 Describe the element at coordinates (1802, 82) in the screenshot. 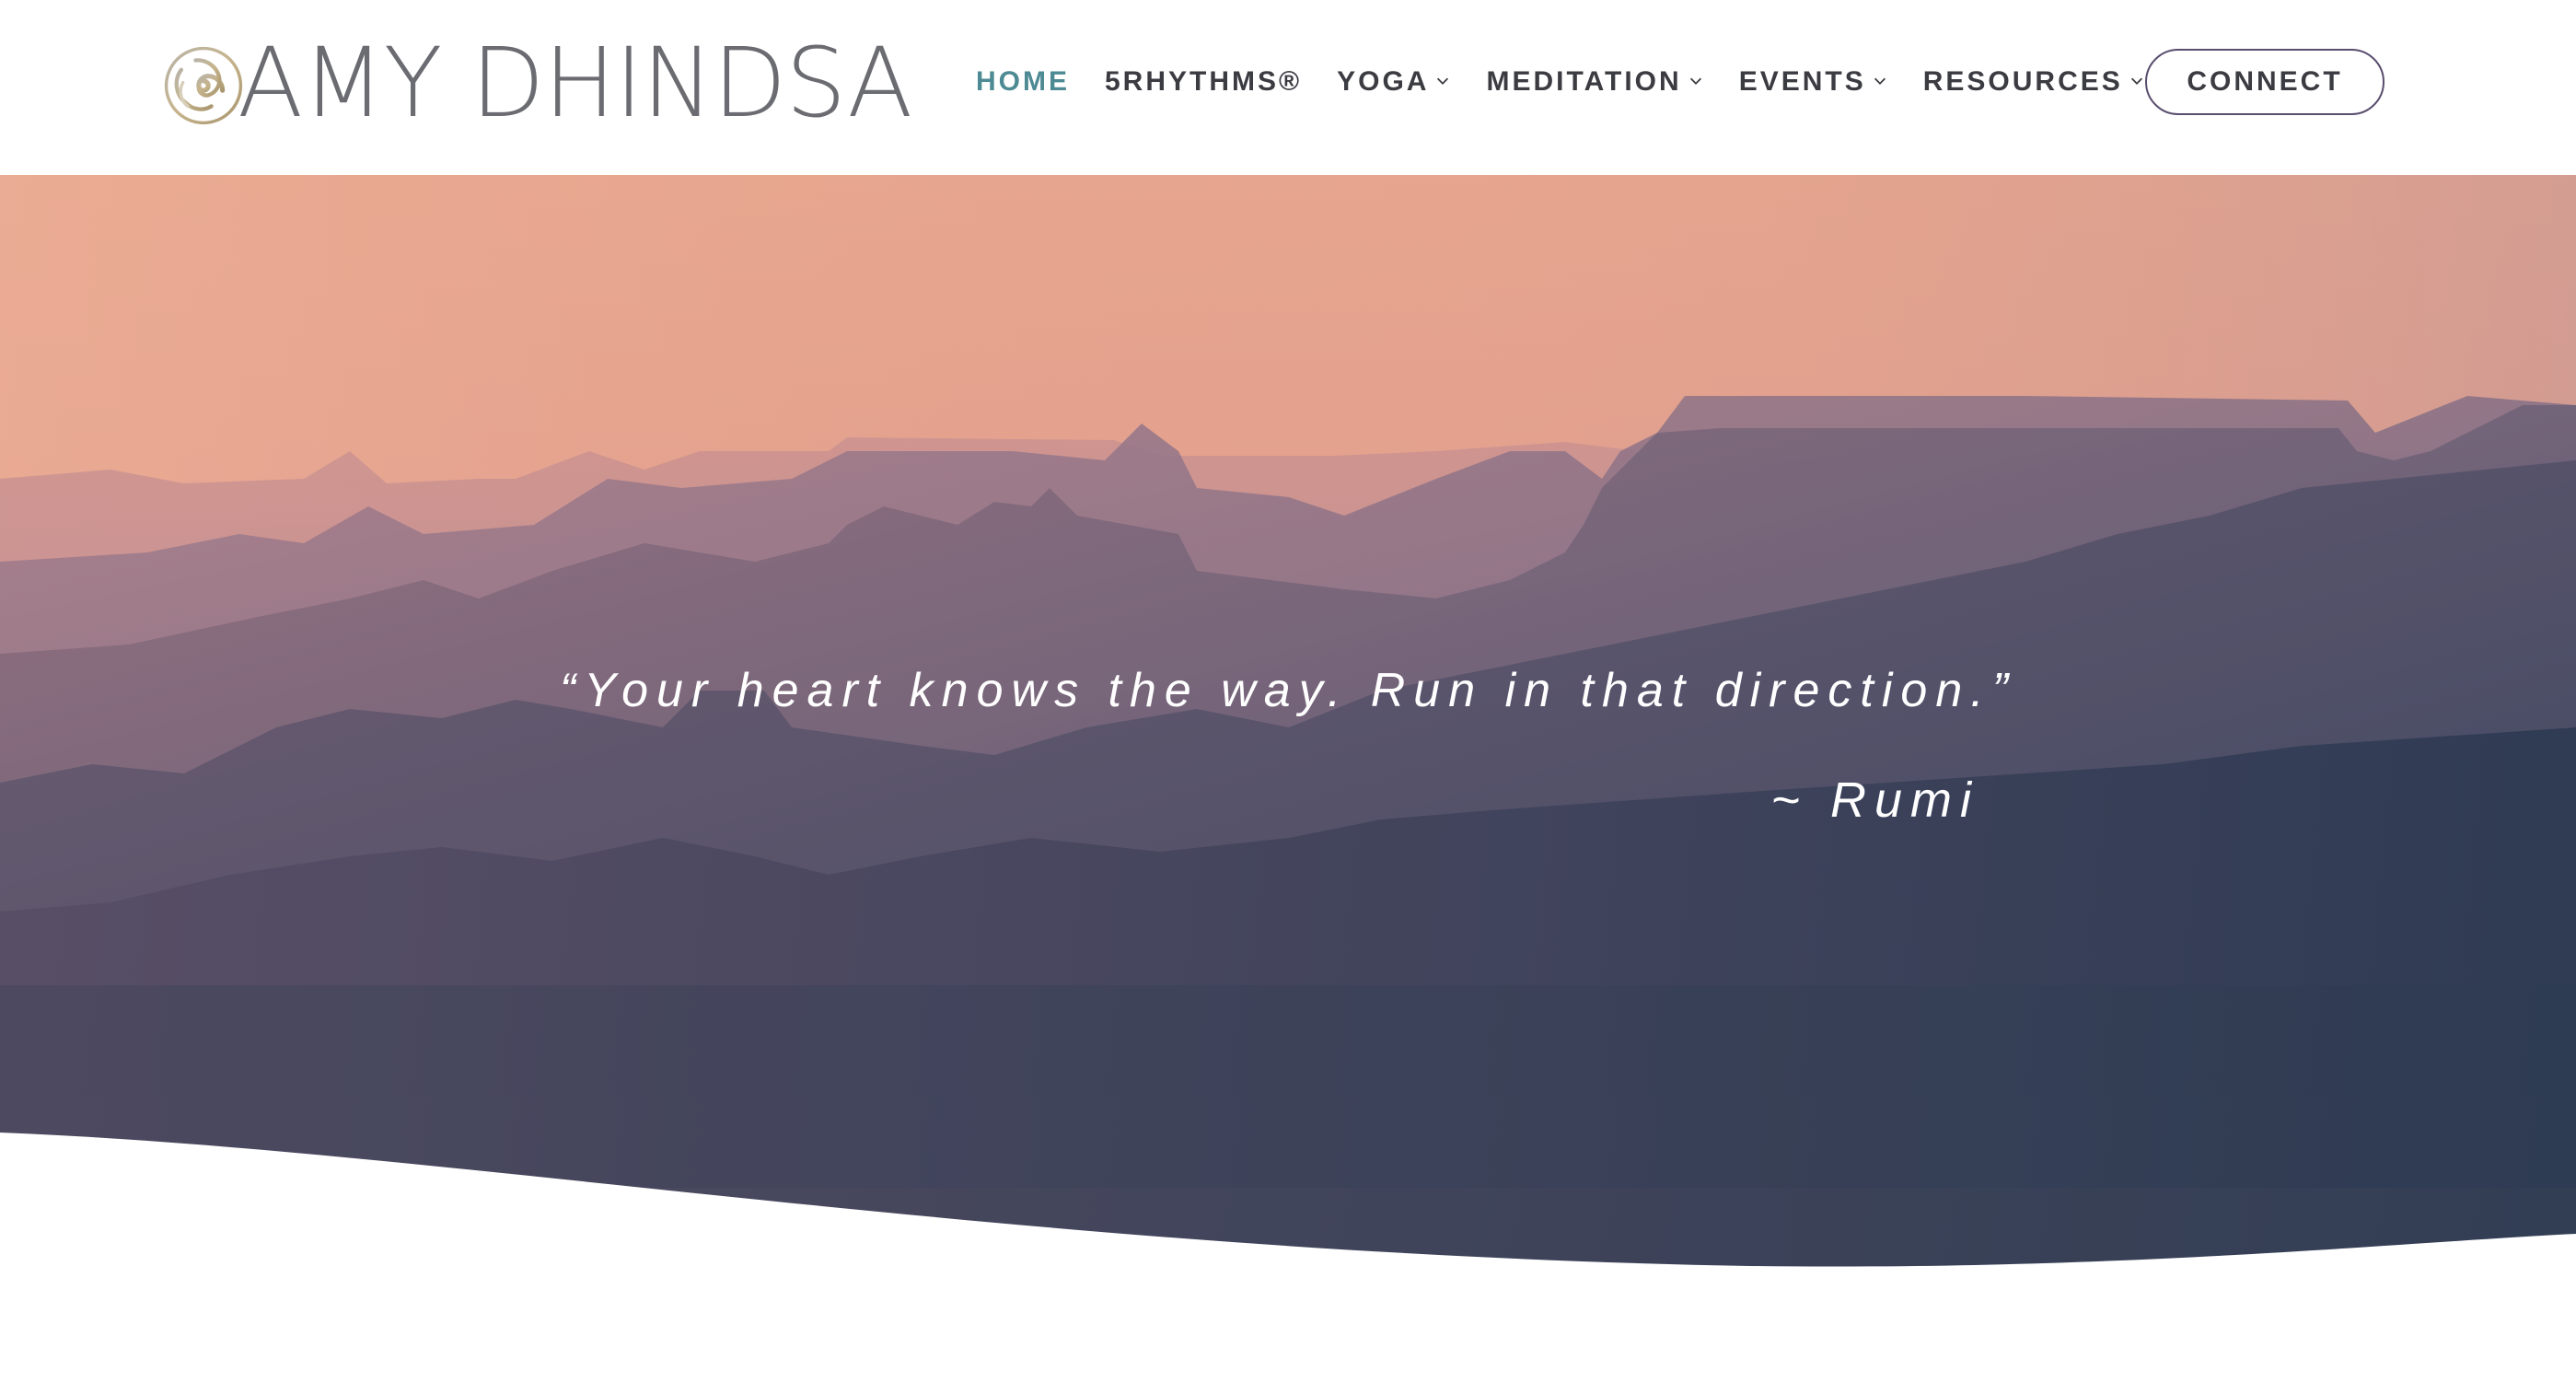

I see `nav-item-label: EVENTS` at that location.